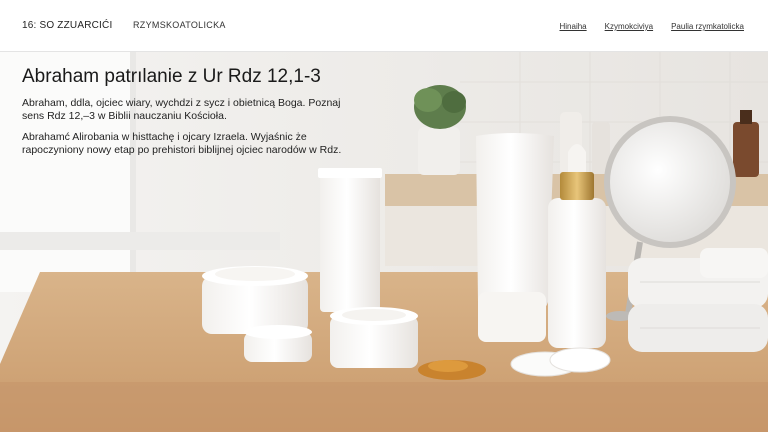 The height and width of the screenshot is (432, 768). I want to click on brand-name: RZYMSKOATOLICKA, so click(179, 25).